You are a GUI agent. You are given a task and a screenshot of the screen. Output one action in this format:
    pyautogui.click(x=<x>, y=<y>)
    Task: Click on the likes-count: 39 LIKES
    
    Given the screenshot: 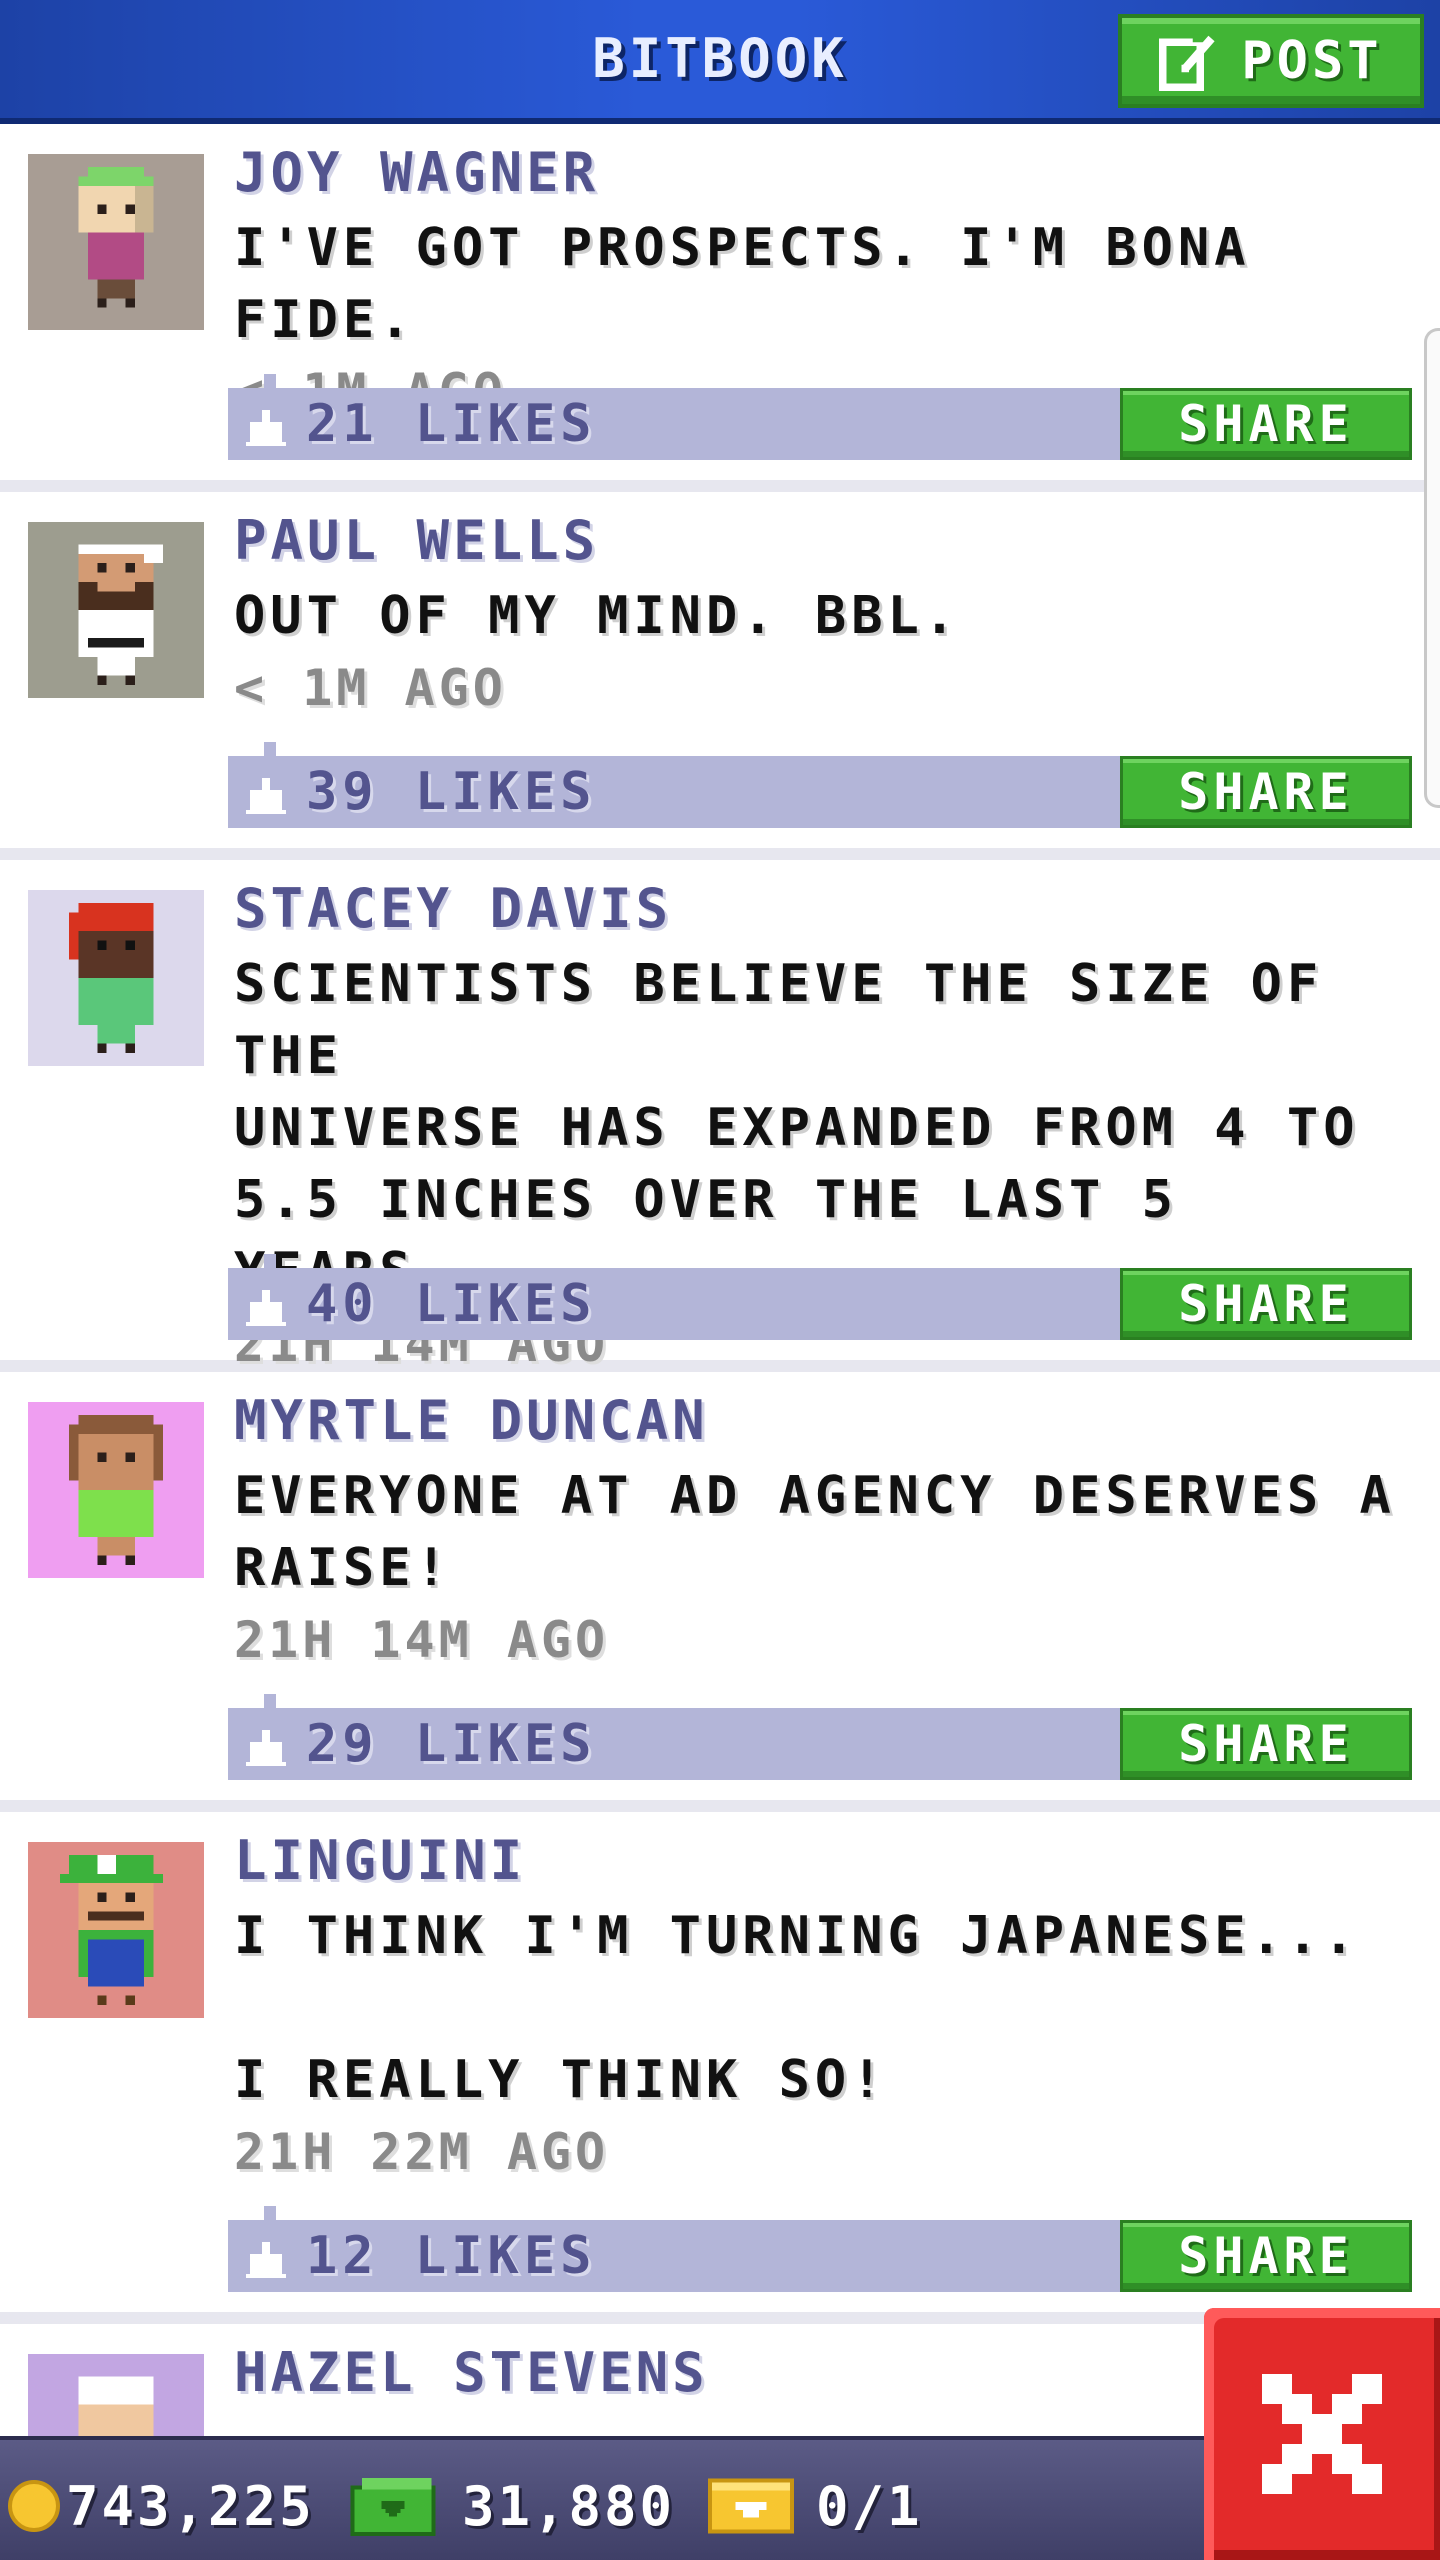 What is the action you would take?
    pyautogui.click(x=451, y=792)
    